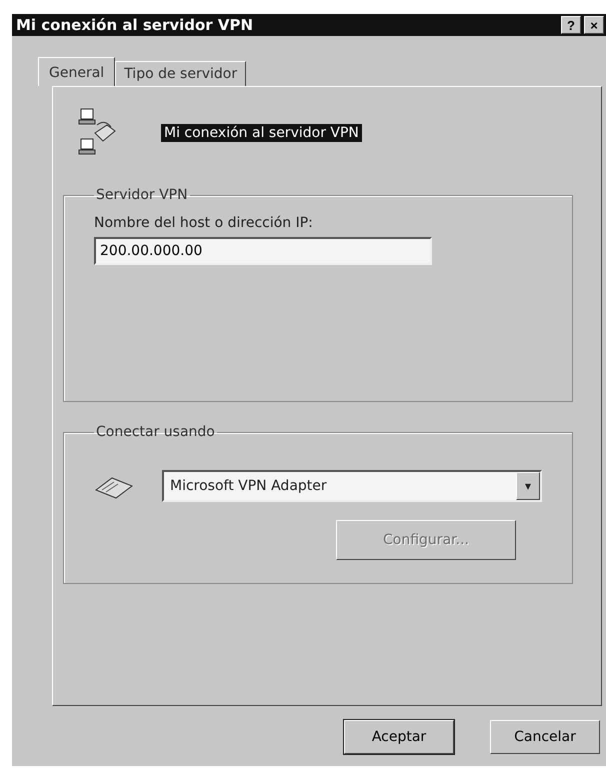  What do you see at coordinates (545, 737) in the screenshot?
I see `dialog-button: Cancelar` at bounding box center [545, 737].